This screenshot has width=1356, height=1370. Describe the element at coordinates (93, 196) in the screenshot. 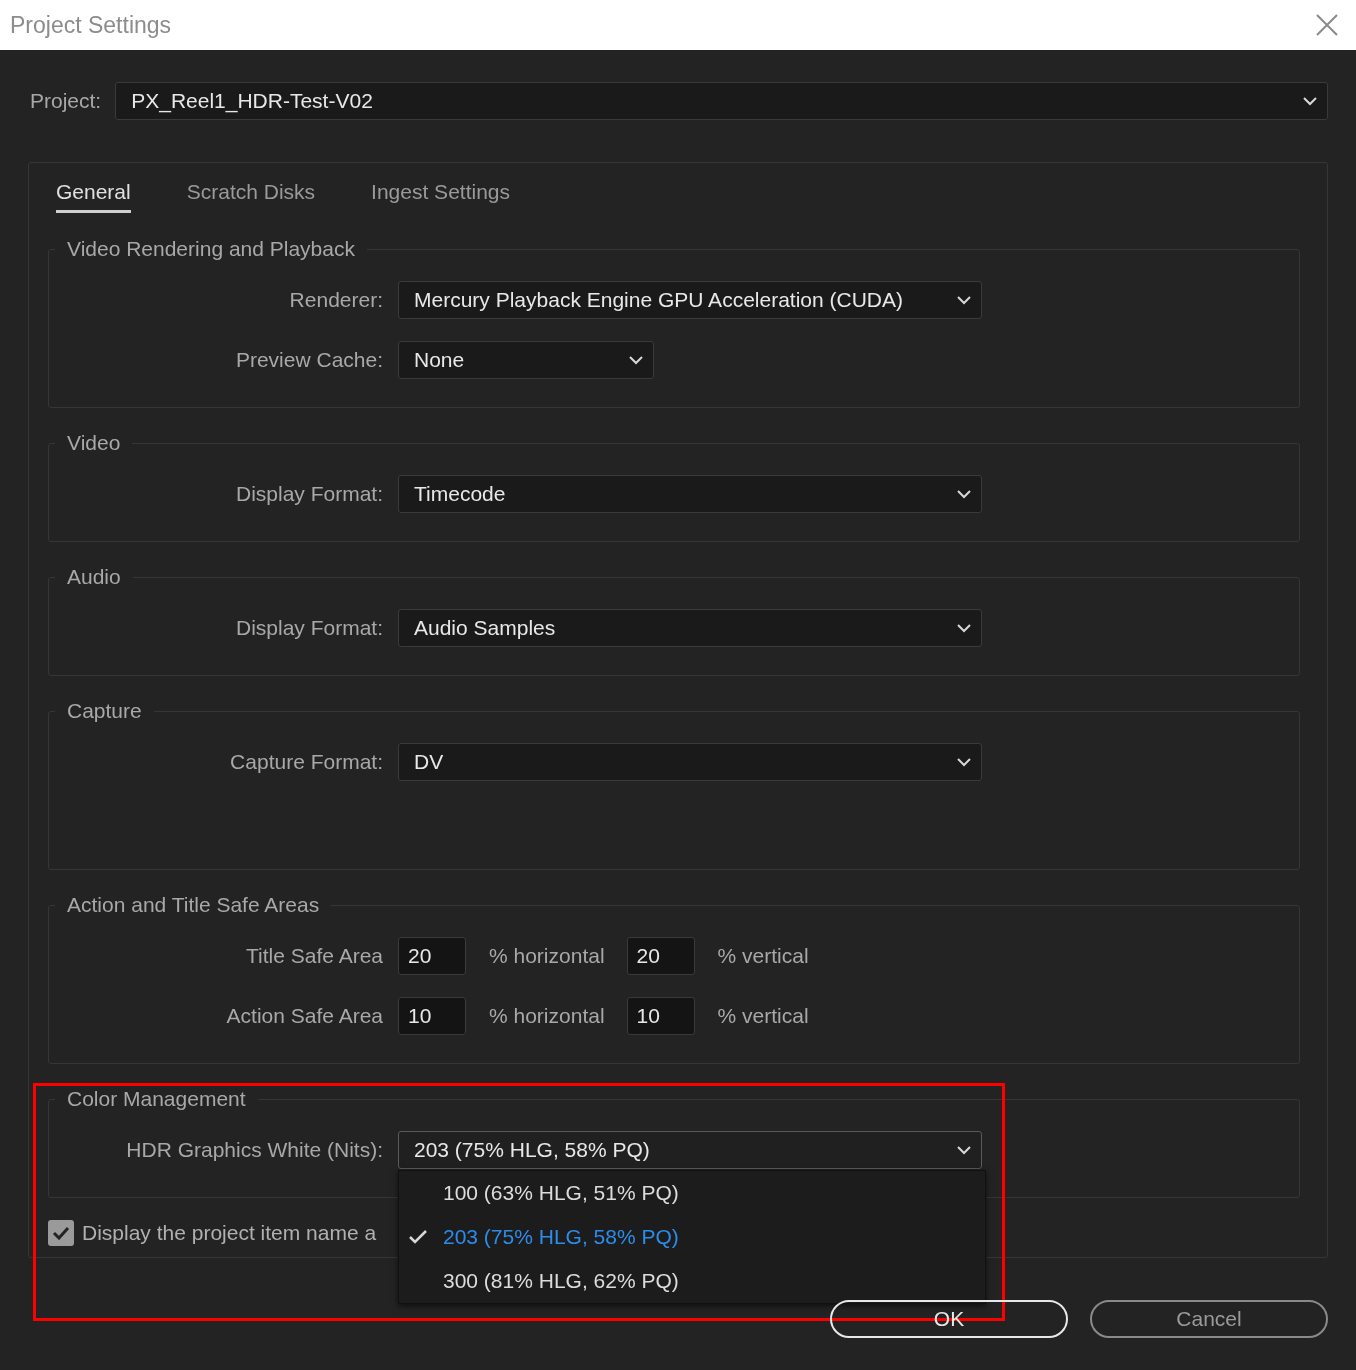

I see `tab: General` at that location.